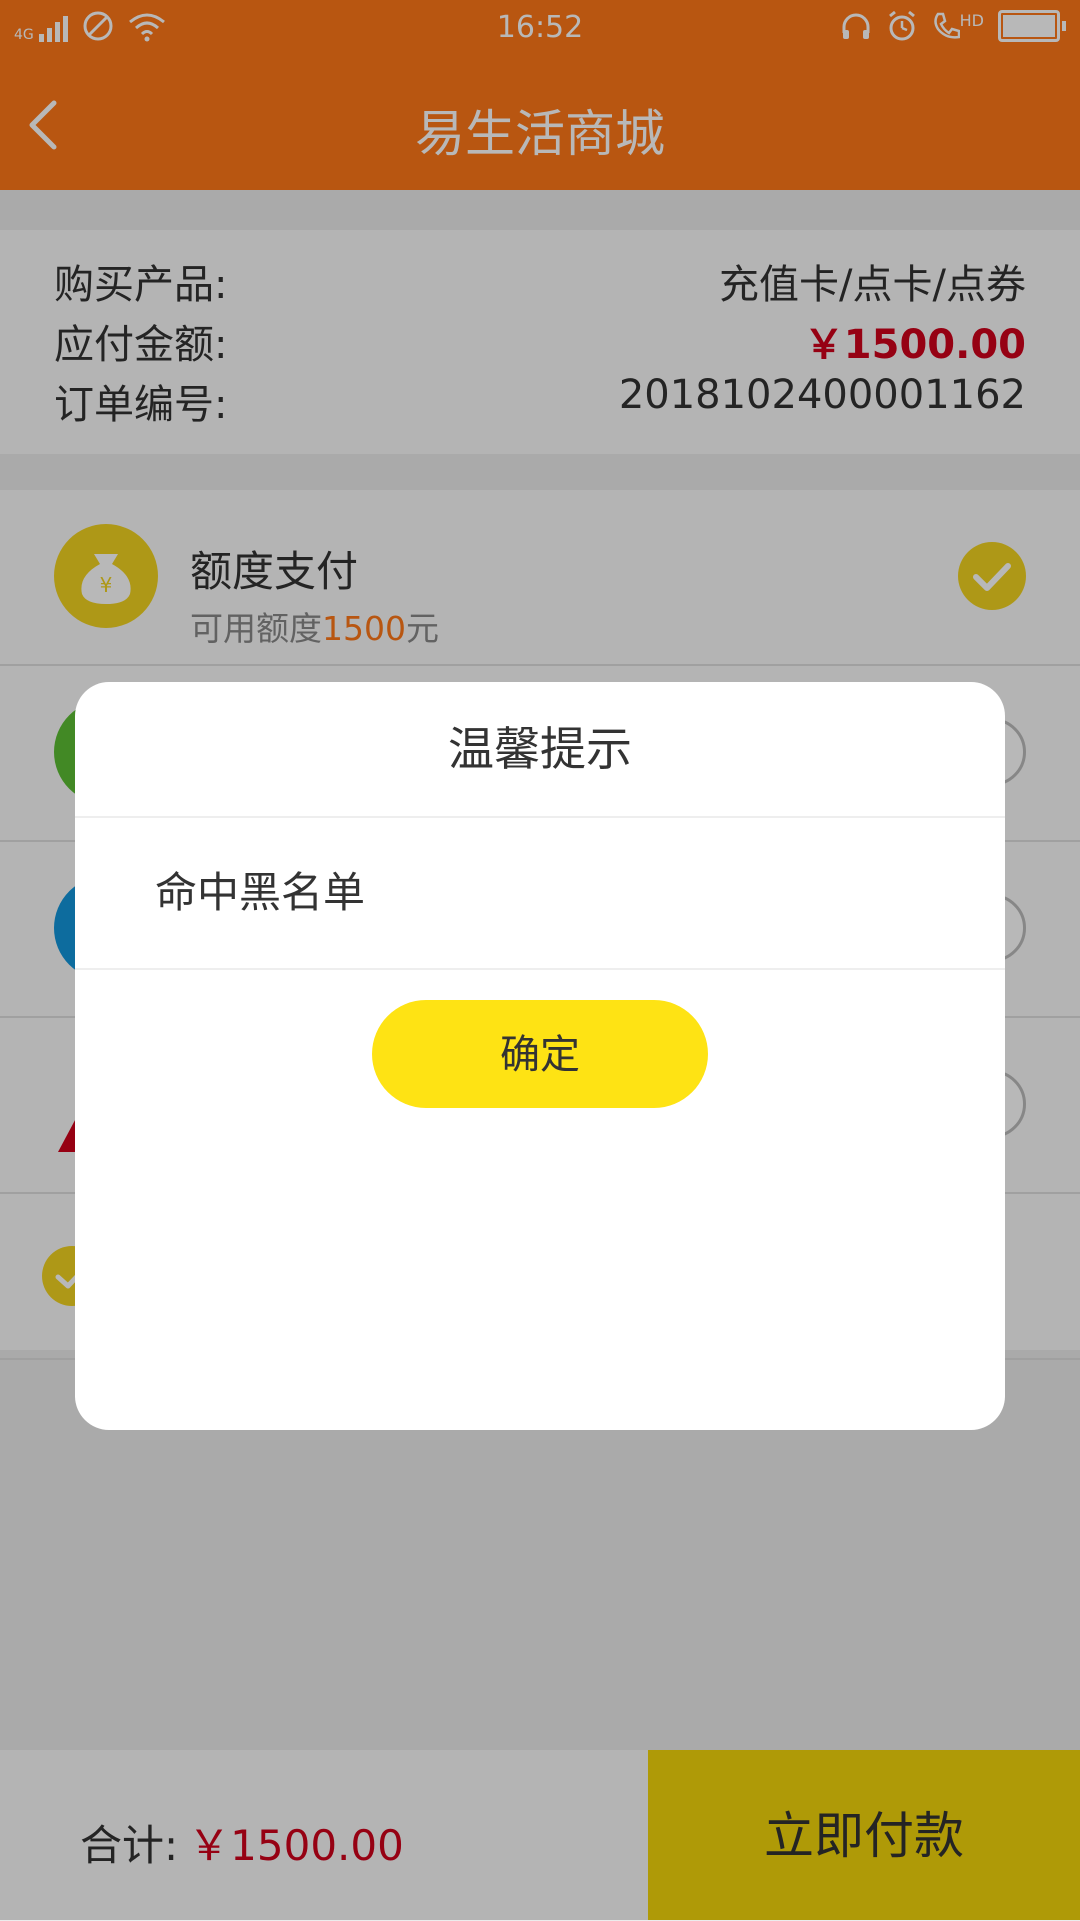 The height and width of the screenshot is (1921, 1080). I want to click on confirm-button: 确定, so click(540, 1054).